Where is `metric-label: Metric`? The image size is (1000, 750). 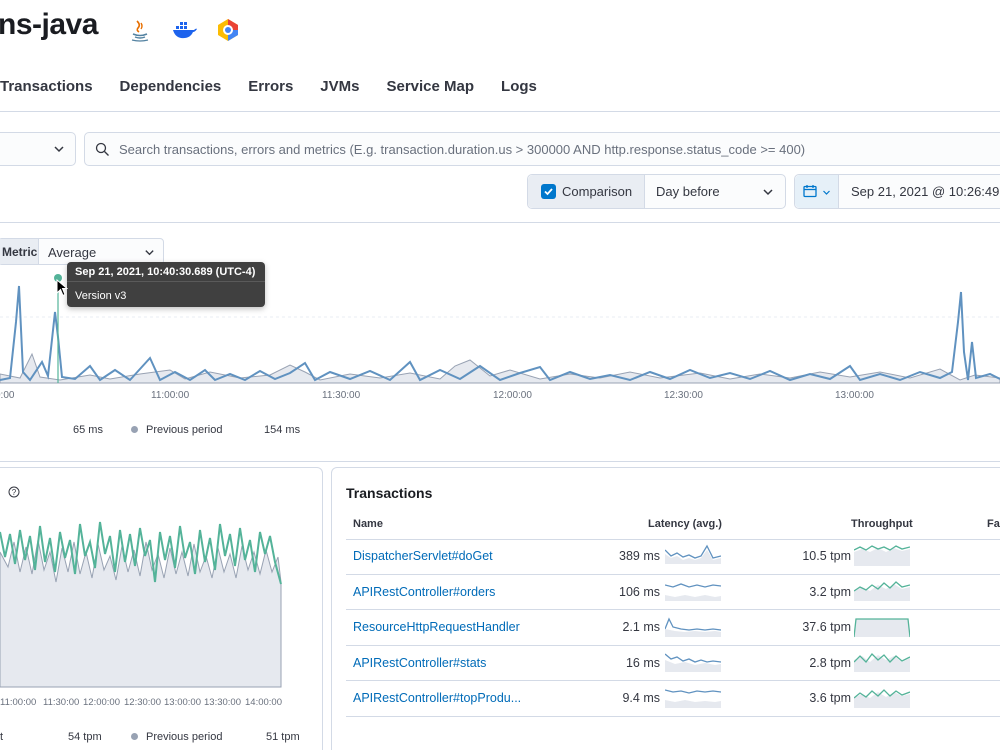
metric-label: Metric is located at coordinates (19, 251).